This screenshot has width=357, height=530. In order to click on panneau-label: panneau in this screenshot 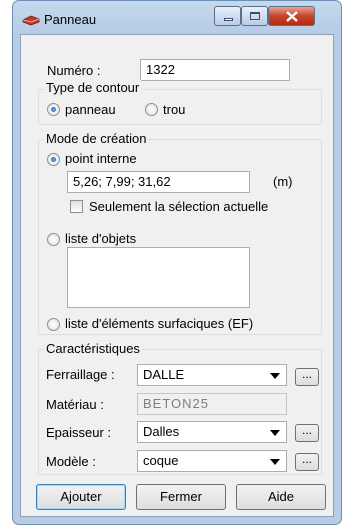, I will do `click(90, 109)`.